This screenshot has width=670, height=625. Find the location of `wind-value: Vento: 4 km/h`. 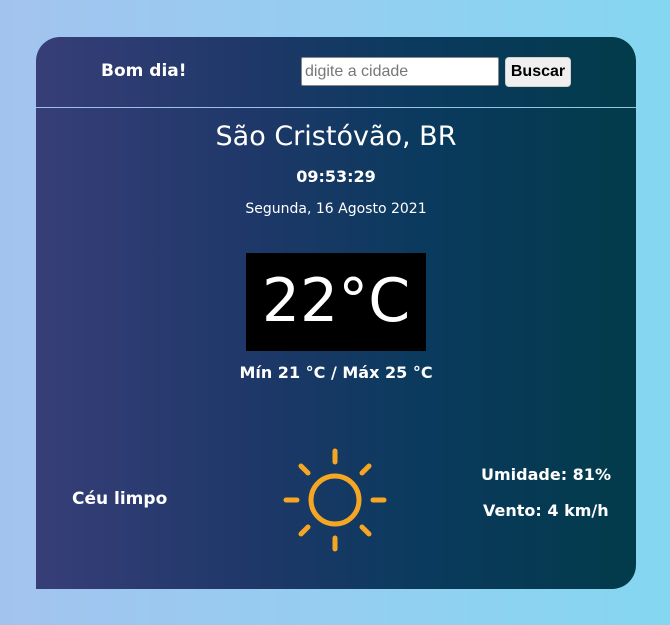

wind-value: Vento: 4 km/h is located at coordinates (546, 510).